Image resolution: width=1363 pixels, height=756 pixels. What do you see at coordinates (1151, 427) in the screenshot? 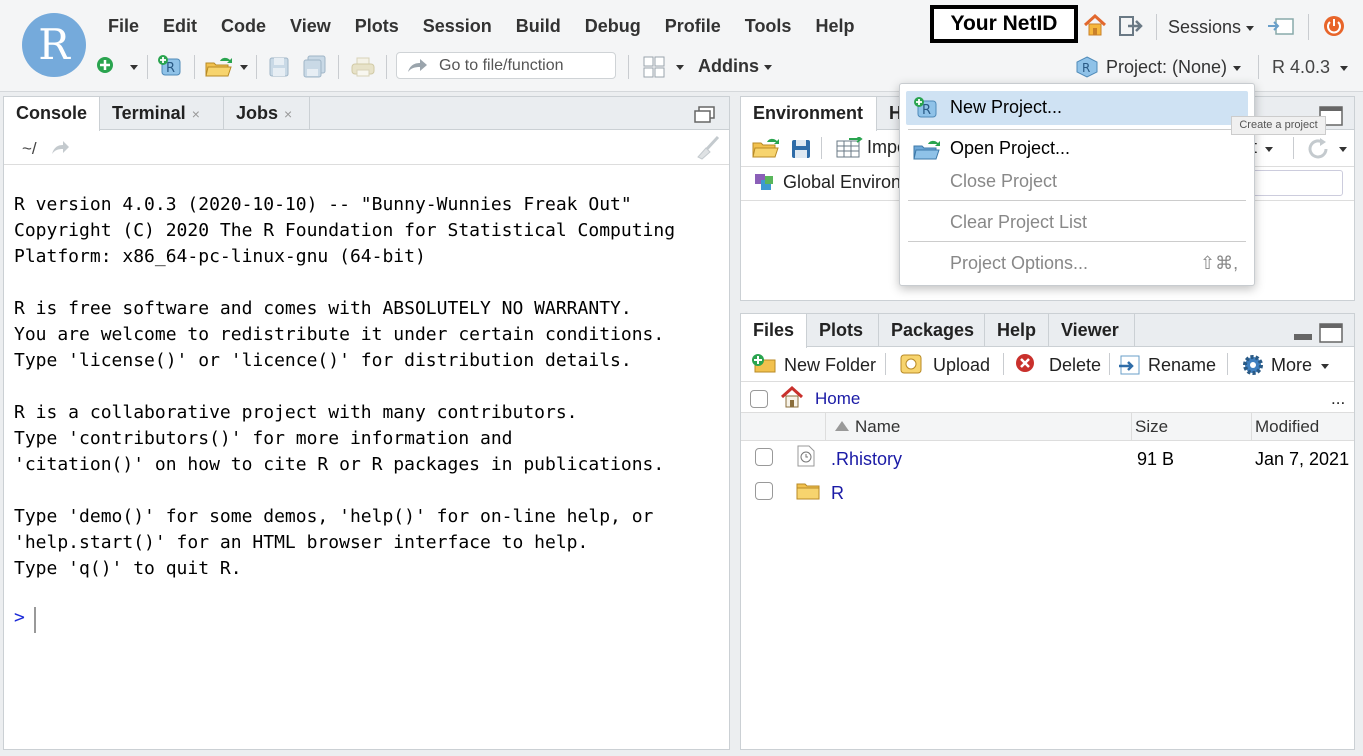
I see `column-size: Size` at bounding box center [1151, 427].